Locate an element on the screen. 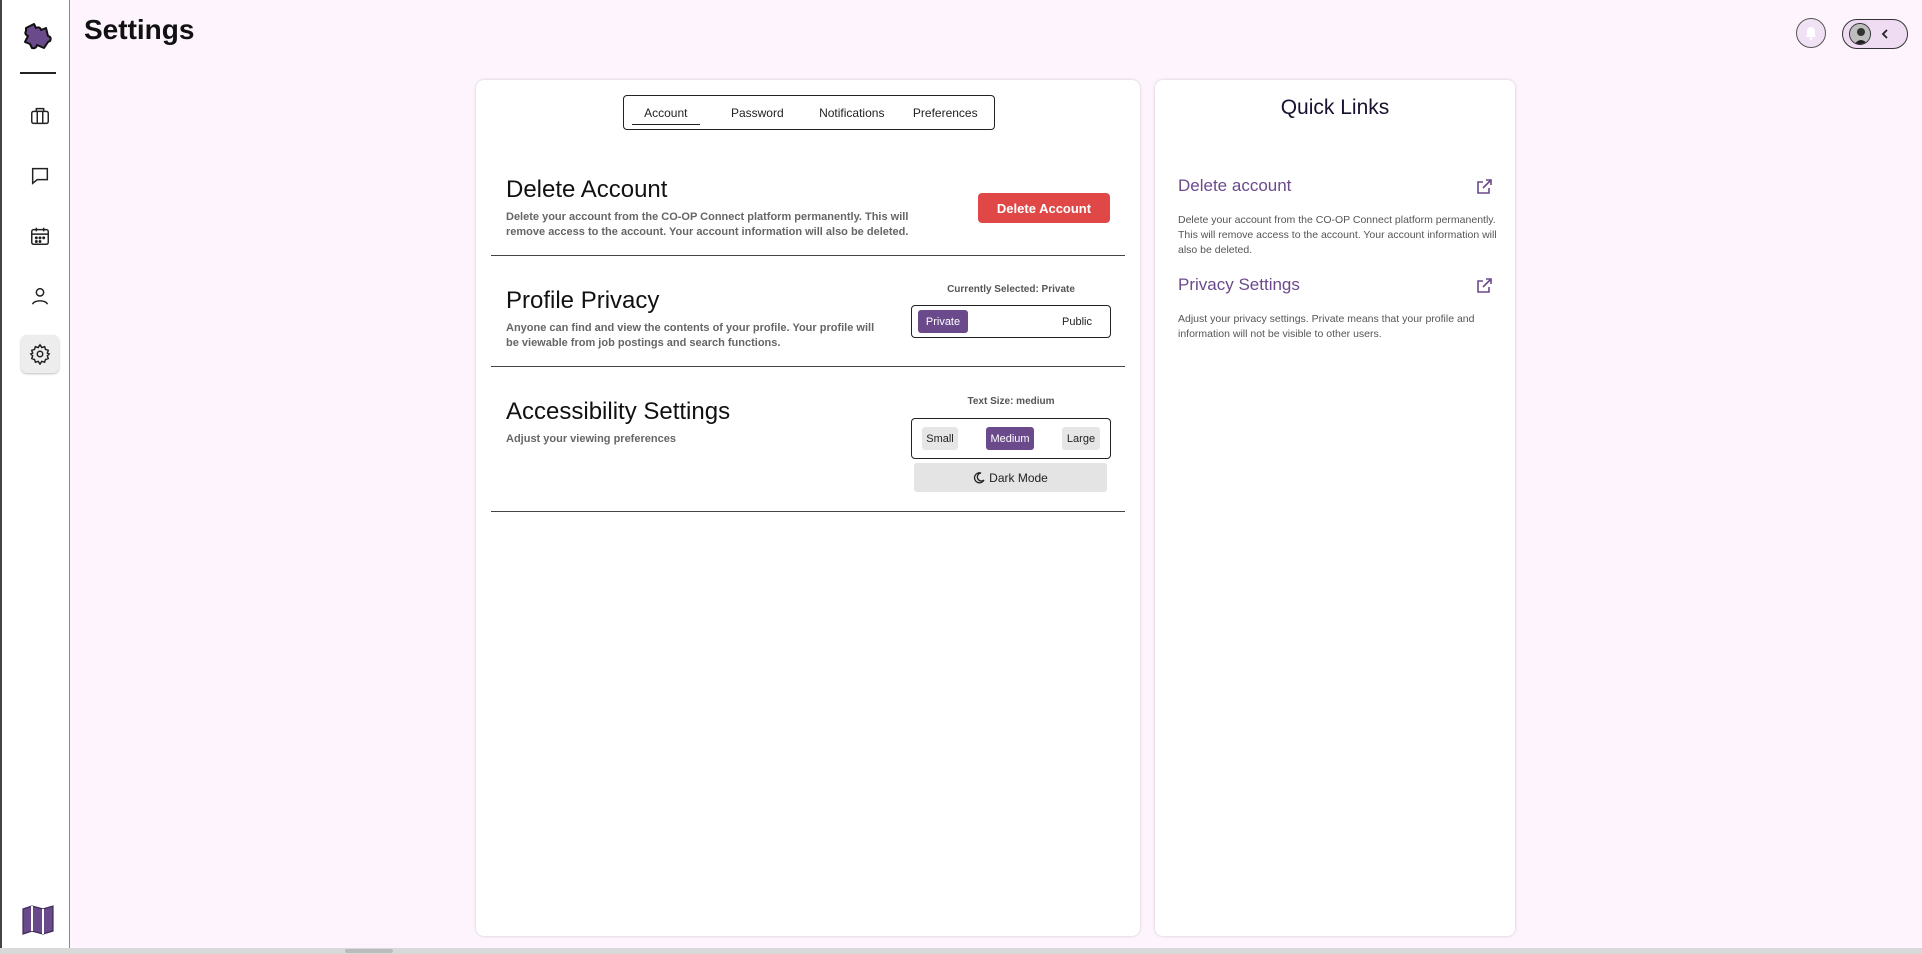 This screenshot has height=954, width=1922. sidebar-item-messages is located at coordinates (40, 176).